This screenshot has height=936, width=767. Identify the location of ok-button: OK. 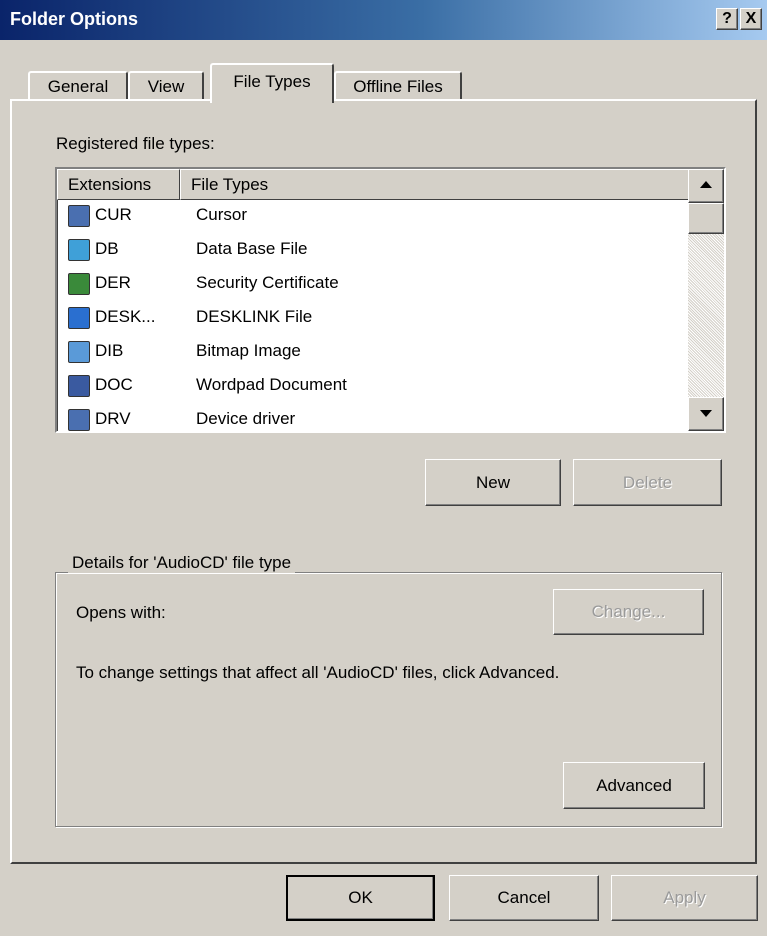
(360, 898).